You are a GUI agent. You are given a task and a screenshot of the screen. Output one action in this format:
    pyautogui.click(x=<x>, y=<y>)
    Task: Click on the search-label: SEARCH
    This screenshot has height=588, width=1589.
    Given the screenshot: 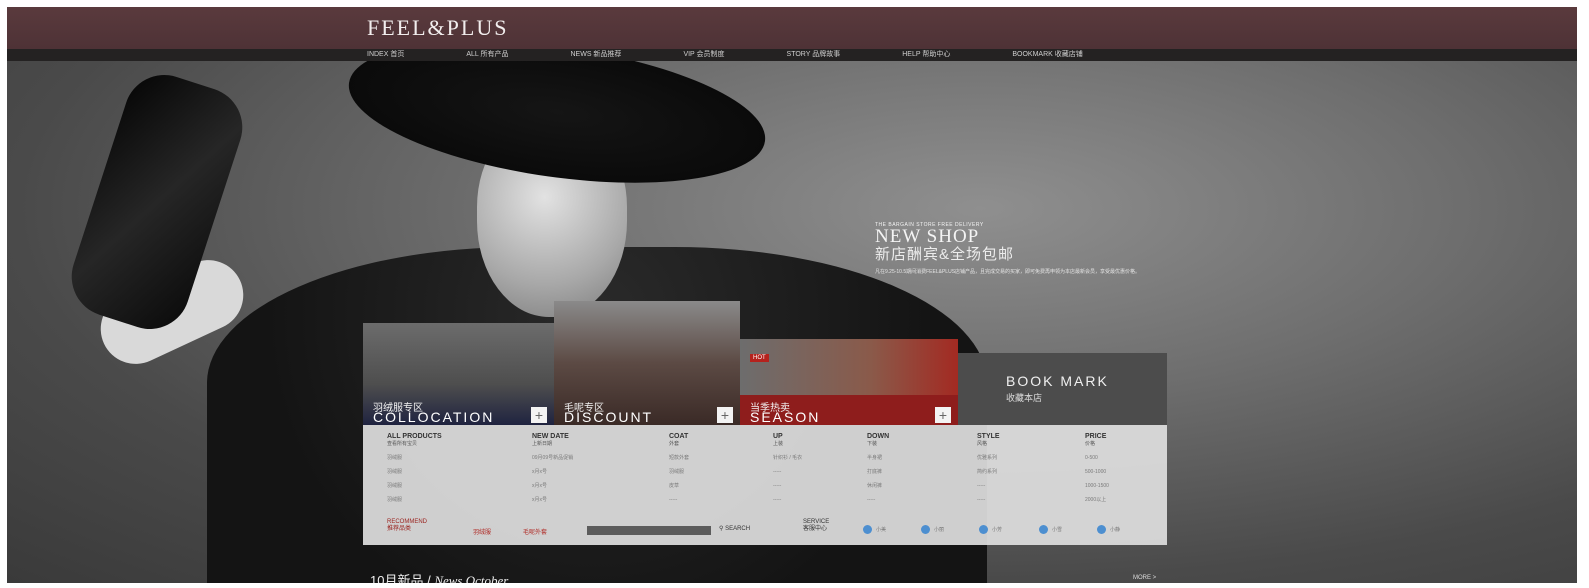 What is the action you would take?
    pyautogui.click(x=738, y=529)
    